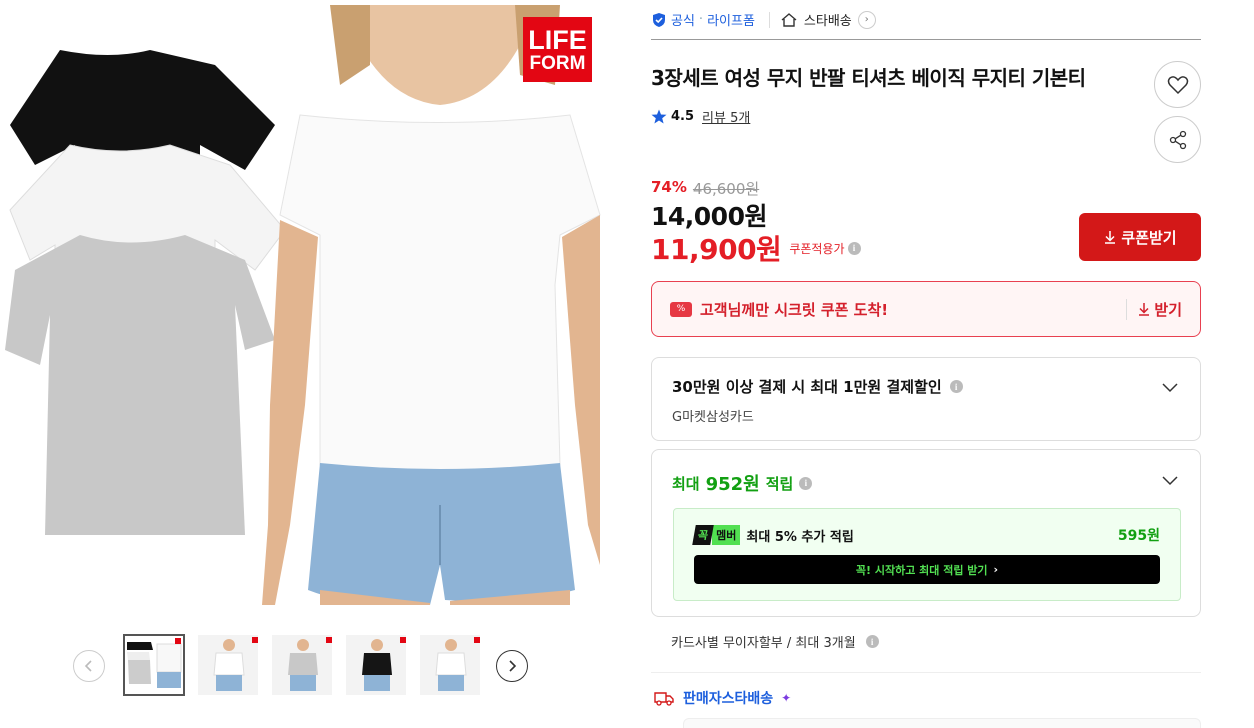 This screenshot has width=1254, height=728. Describe the element at coordinates (731, 21) in the screenshot. I see `store-name: 라이프폼` at that location.